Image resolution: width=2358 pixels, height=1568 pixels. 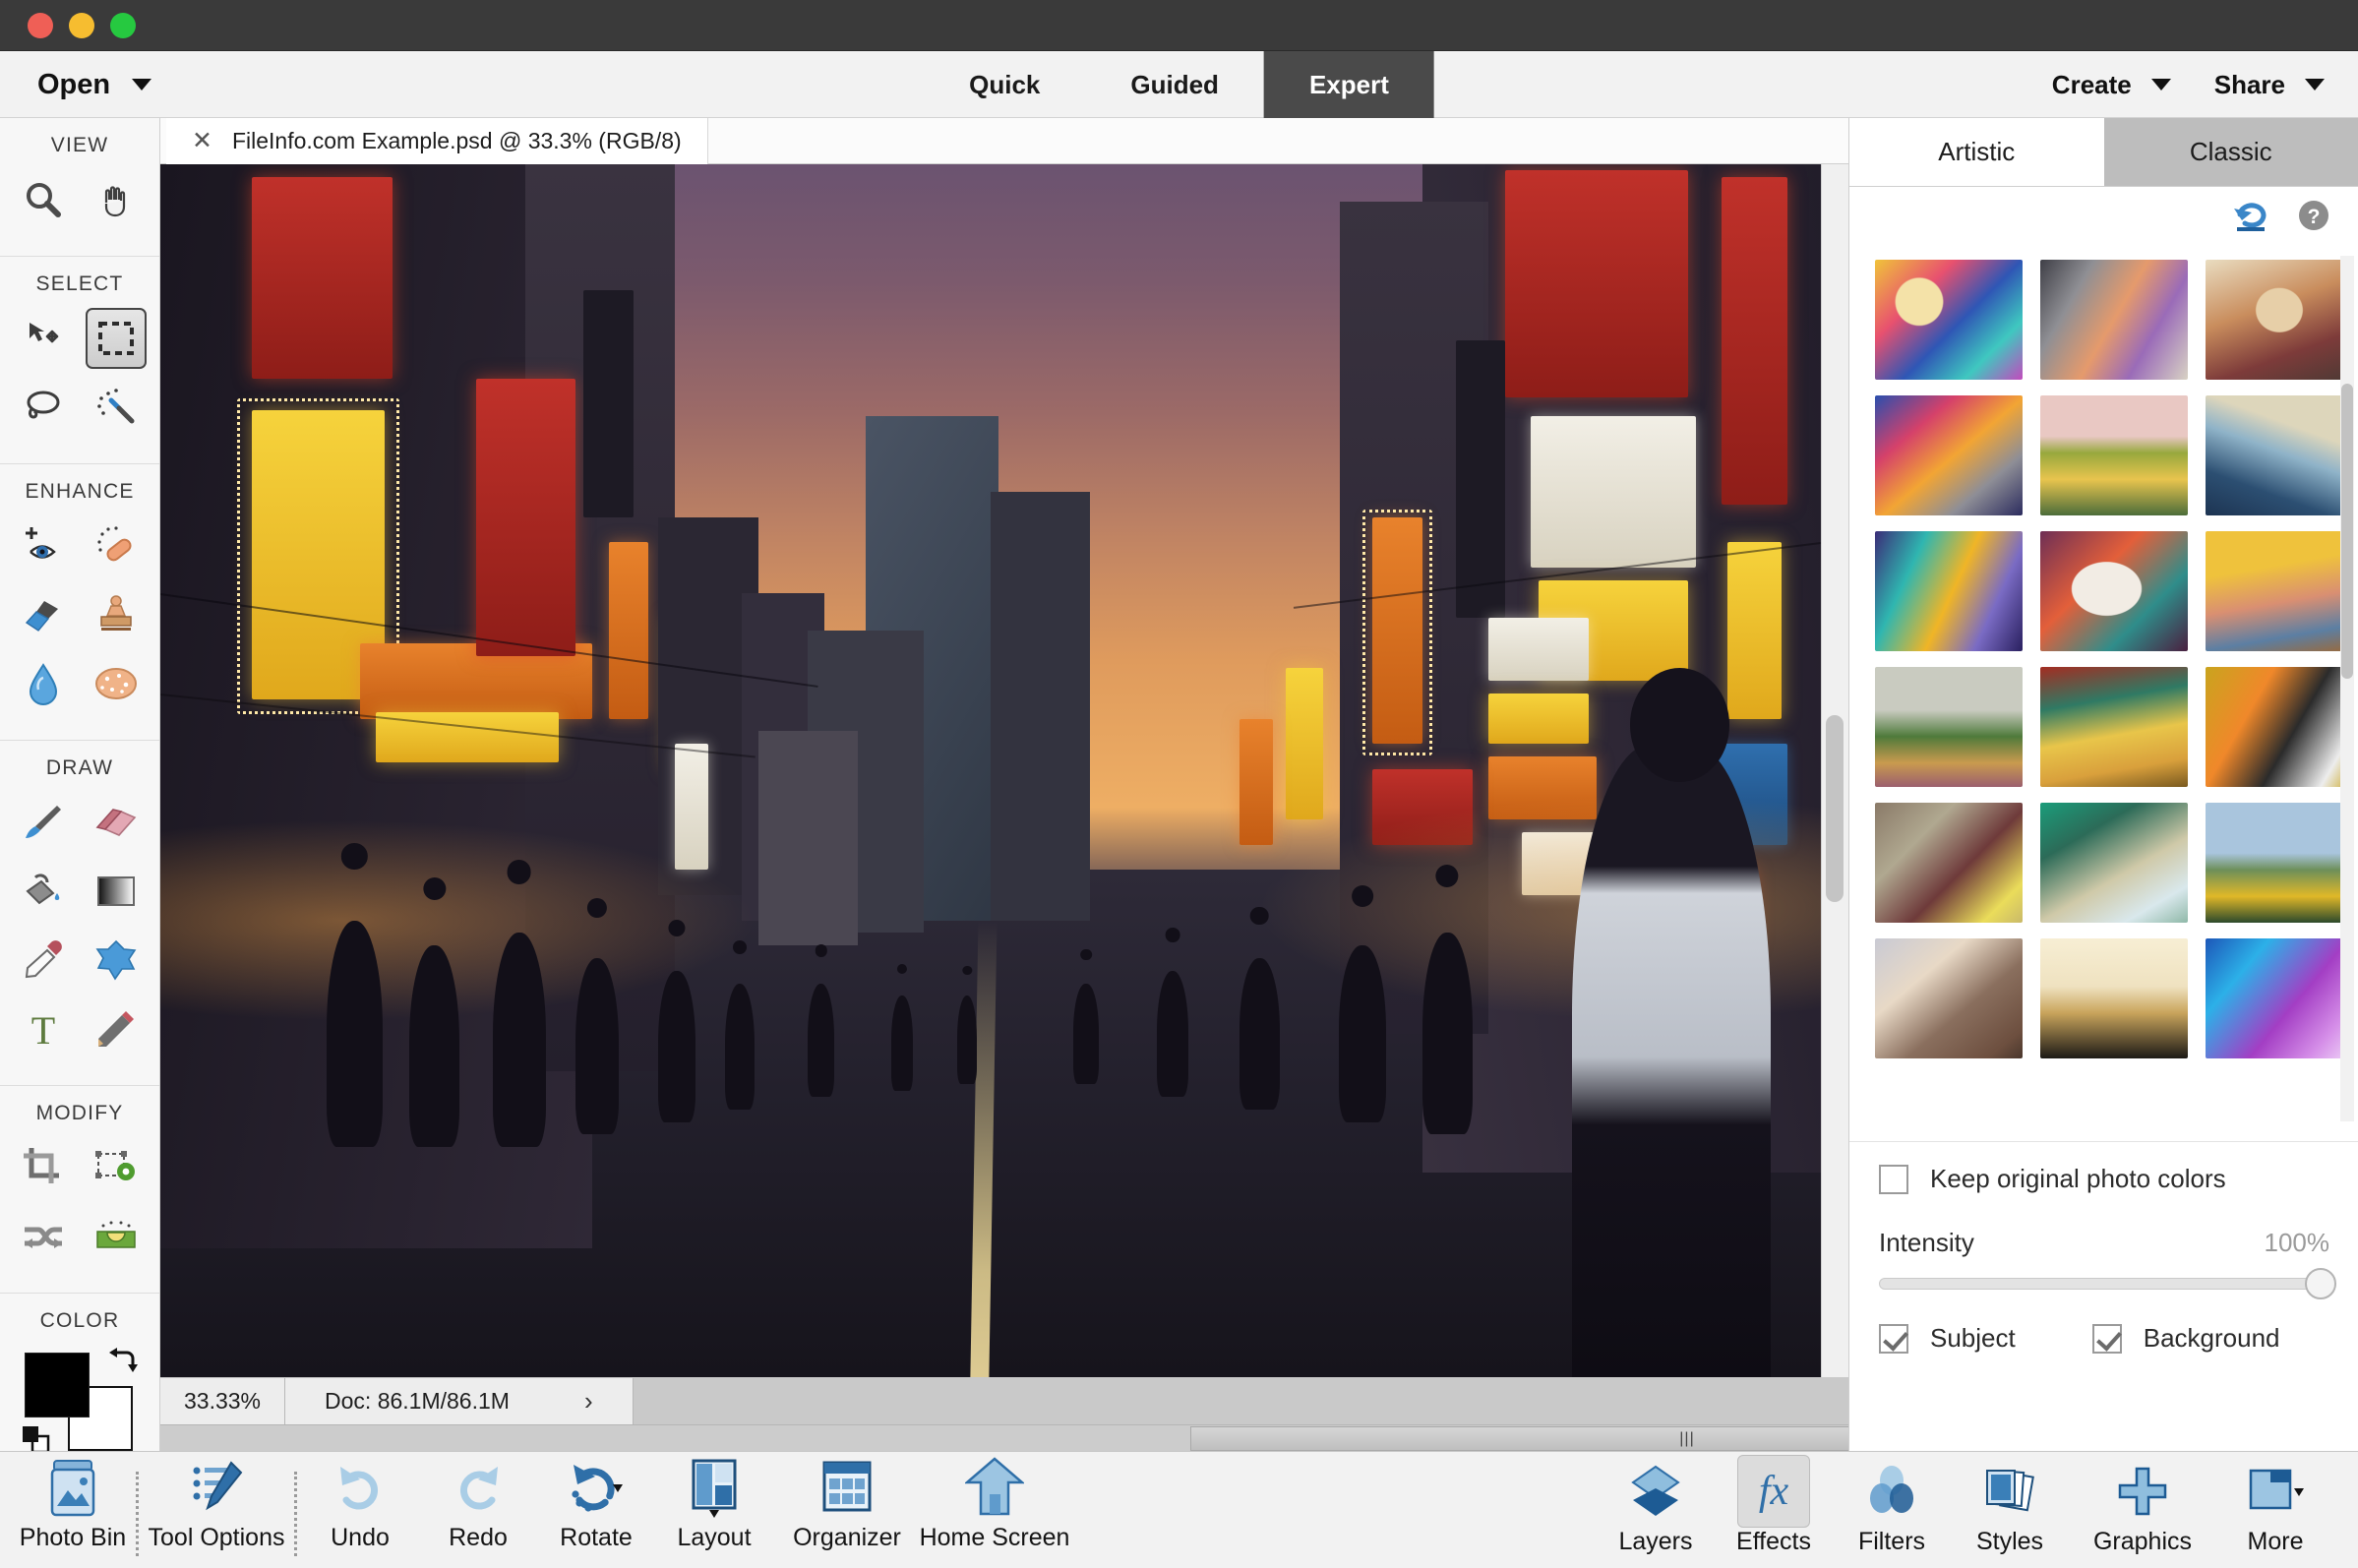 I want to click on tab-guided: Guided, so click(x=1174, y=84).